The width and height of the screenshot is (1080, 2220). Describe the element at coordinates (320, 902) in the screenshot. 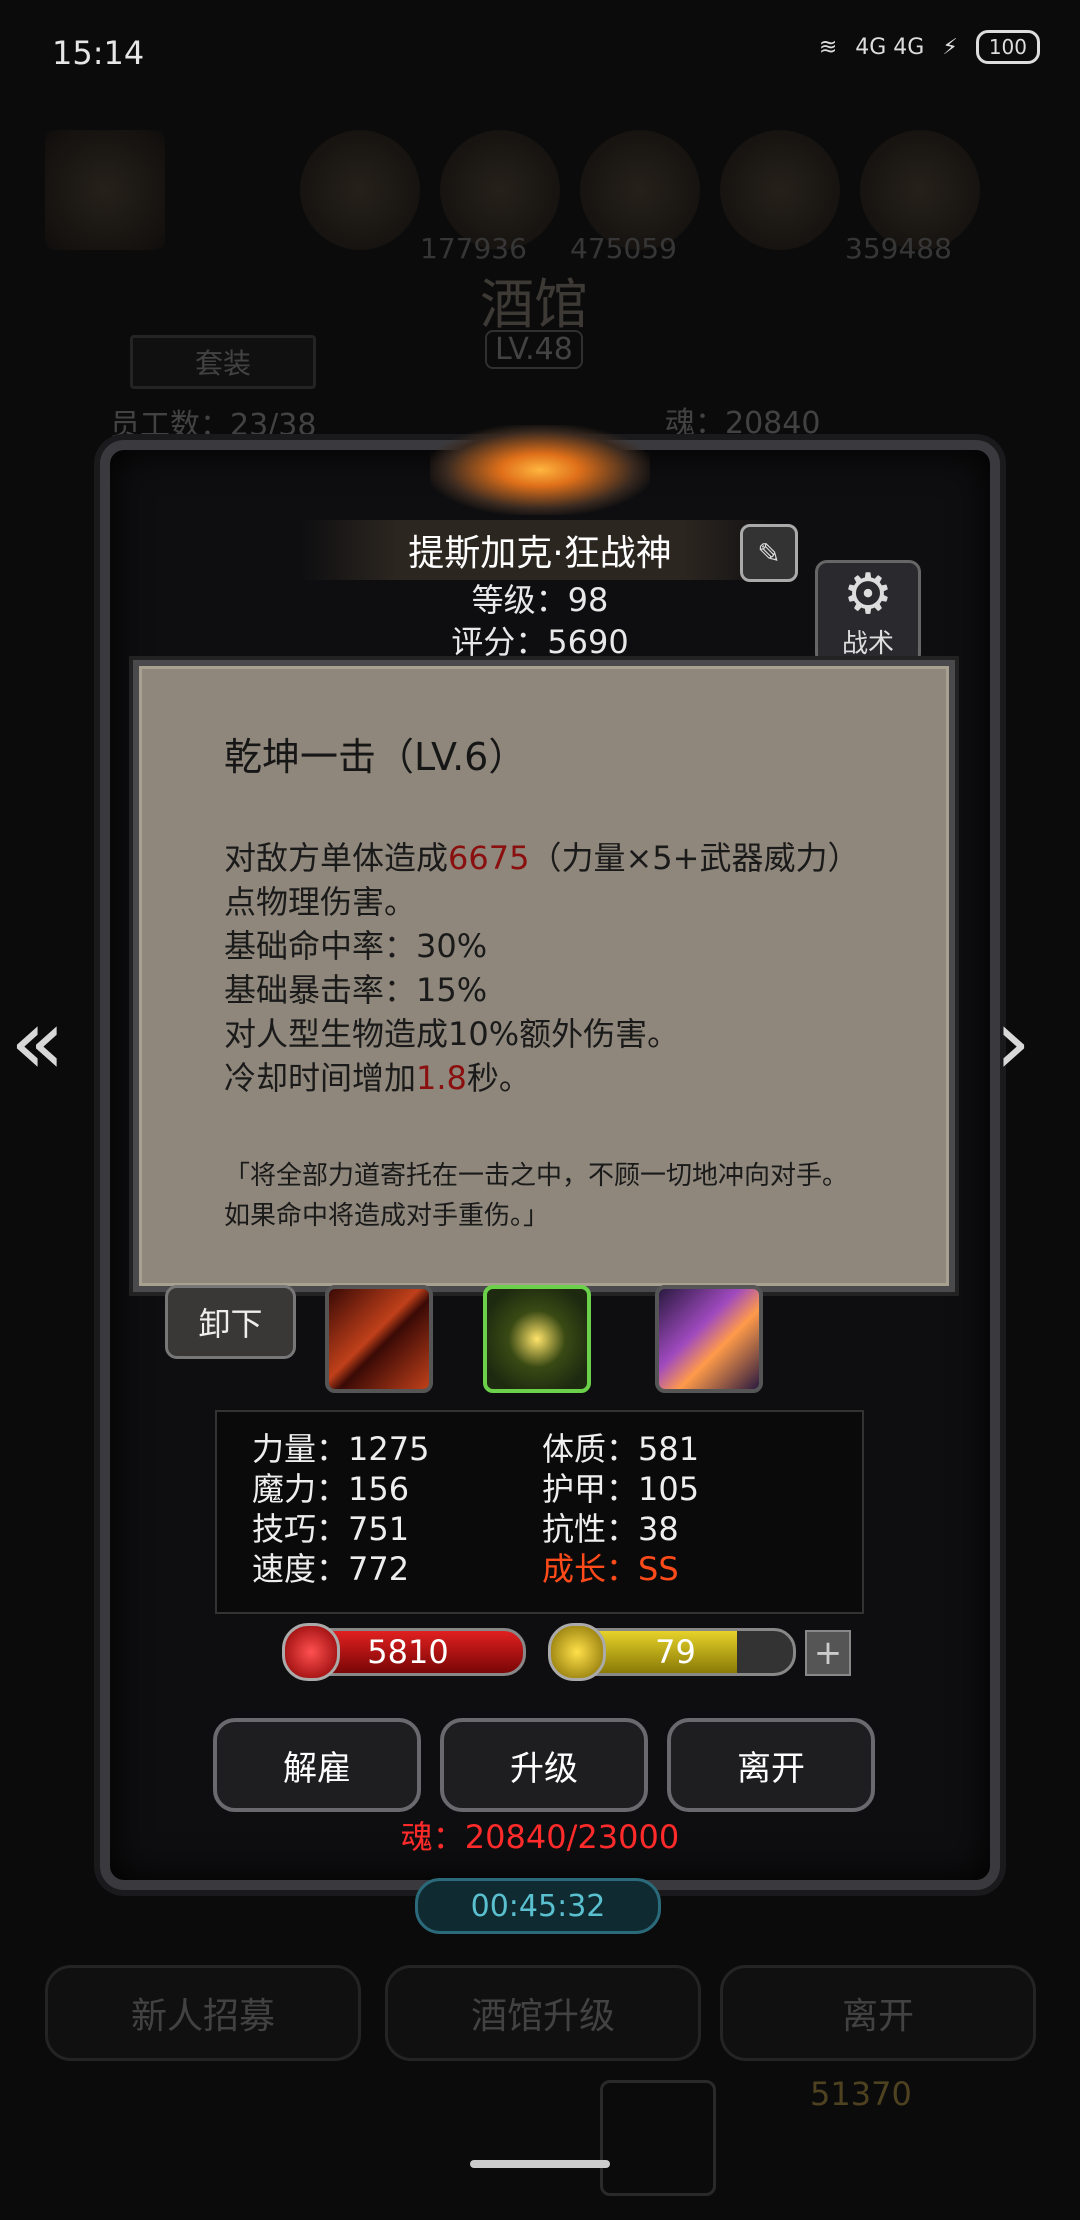

I see `desc-text: 点物理伤害。` at that location.